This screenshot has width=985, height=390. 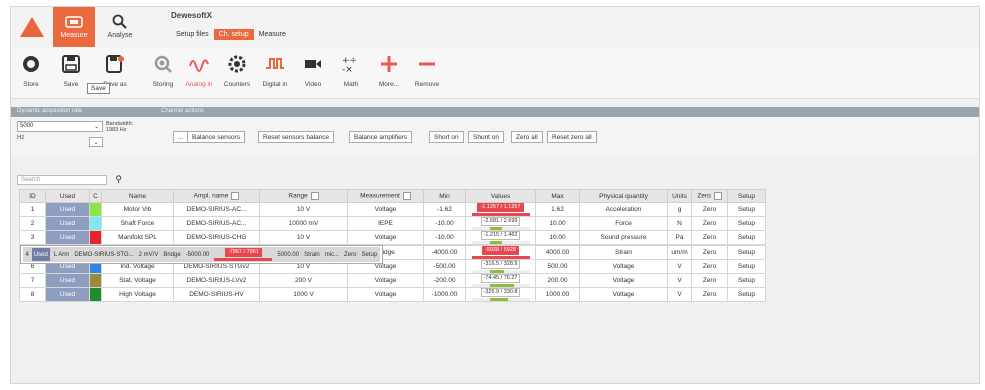 I want to click on cell-physical-quantity: Force, so click(x=623, y=223).